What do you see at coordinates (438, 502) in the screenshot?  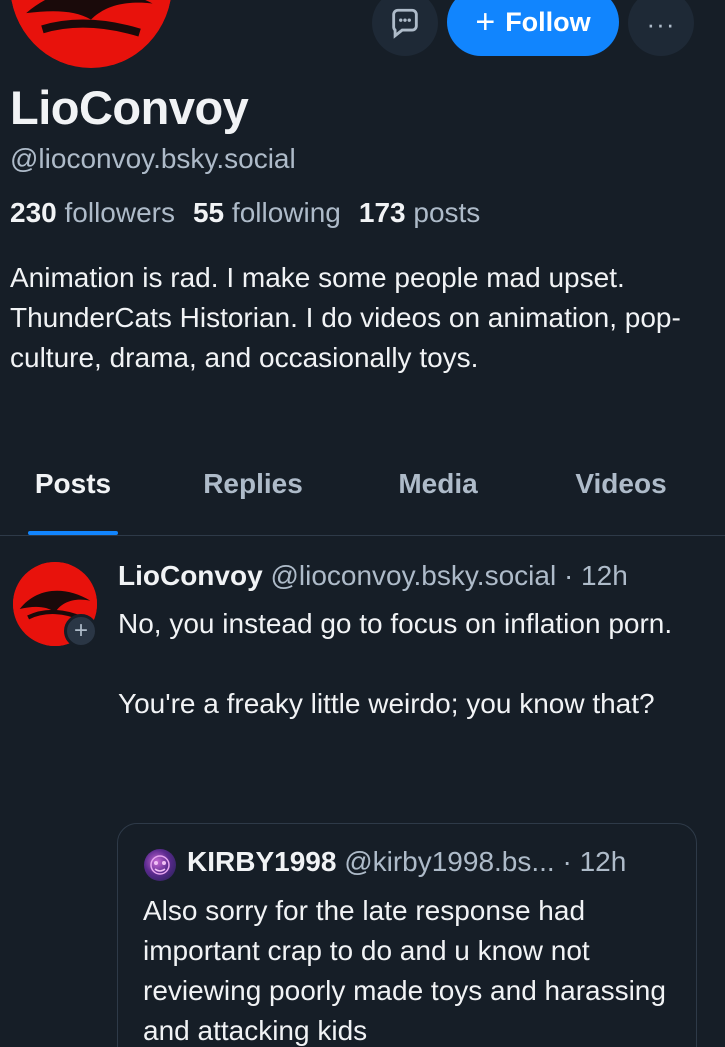 I see `tab-media: Media` at bounding box center [438, 502].